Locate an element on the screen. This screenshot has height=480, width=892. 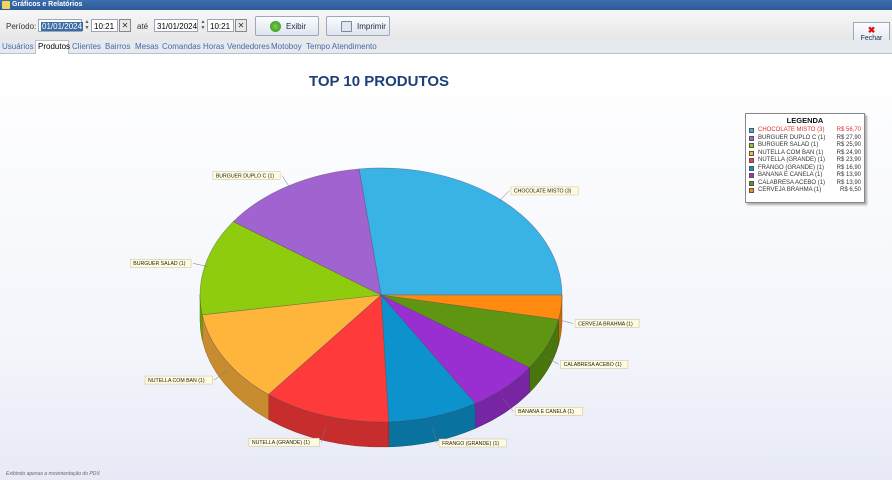
pie-label: NUTELLA (GRANDE) (1) is located at coordinates (281, 443).